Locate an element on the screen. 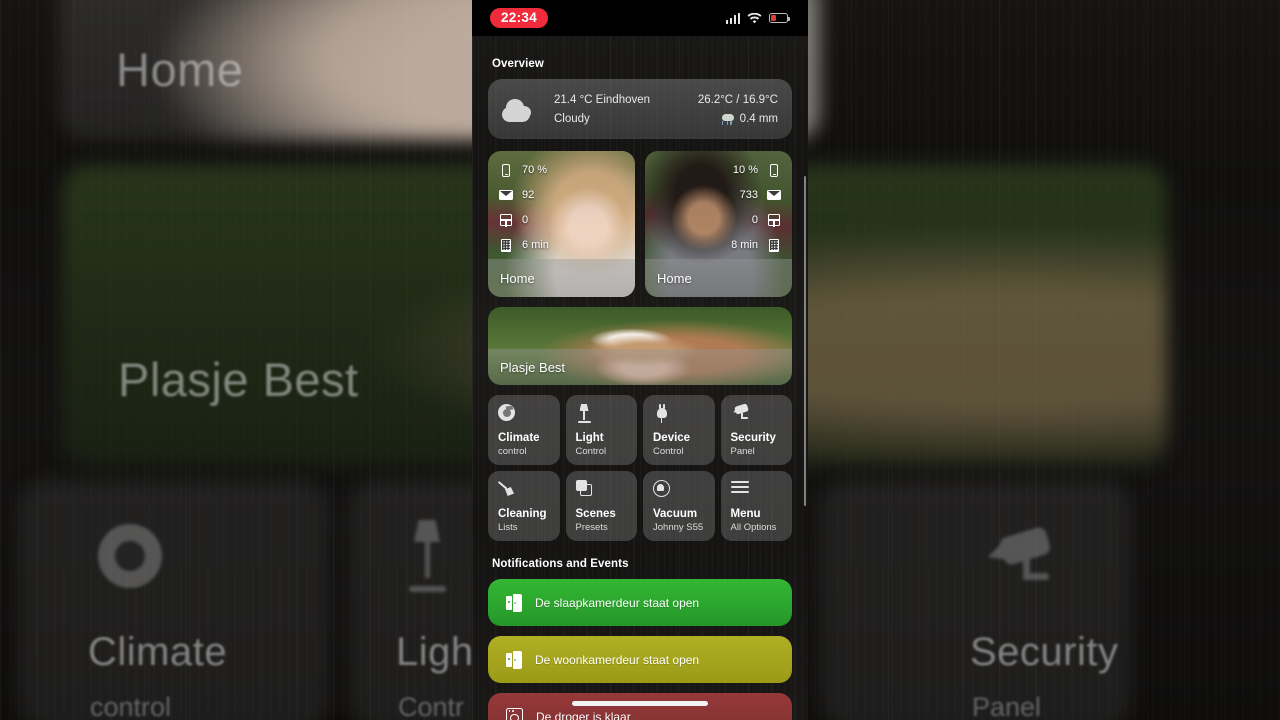 The image size is (1280, 720). rain-cloud-icon is located at coordinates (727, 119).